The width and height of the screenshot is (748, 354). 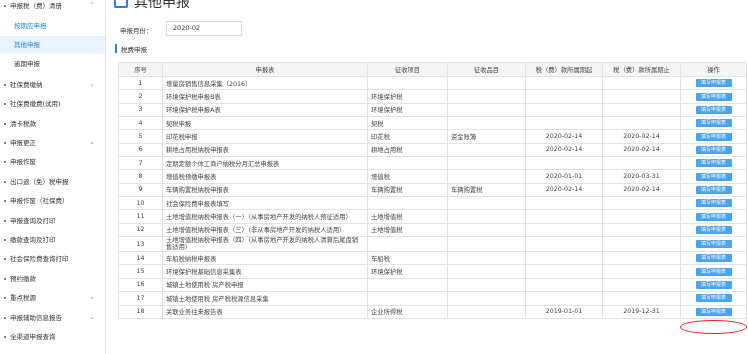 What do you see at coordinates (486, 69) in the screenshot?
I see `col-header-subitem: 征收品目` at bounding box center [486, 69].